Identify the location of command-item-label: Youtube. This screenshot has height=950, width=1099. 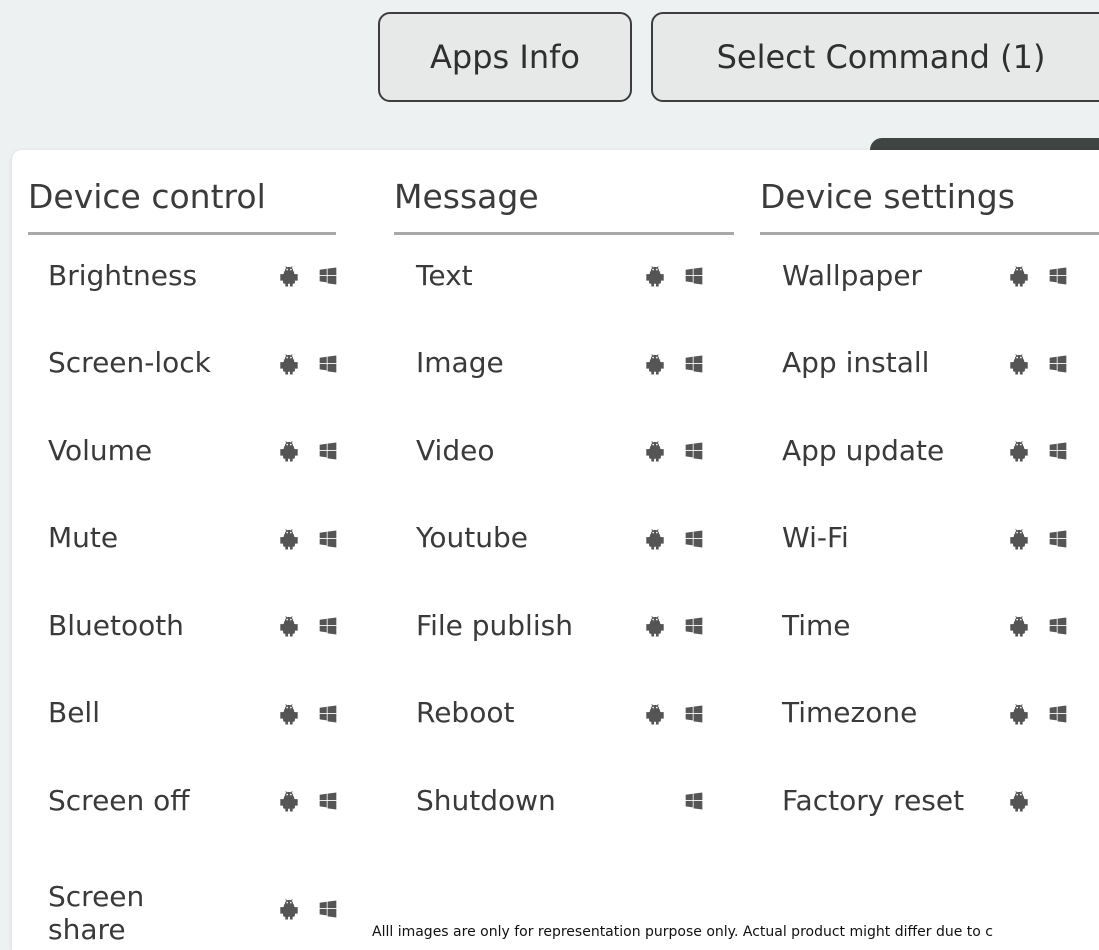
(472, 538).